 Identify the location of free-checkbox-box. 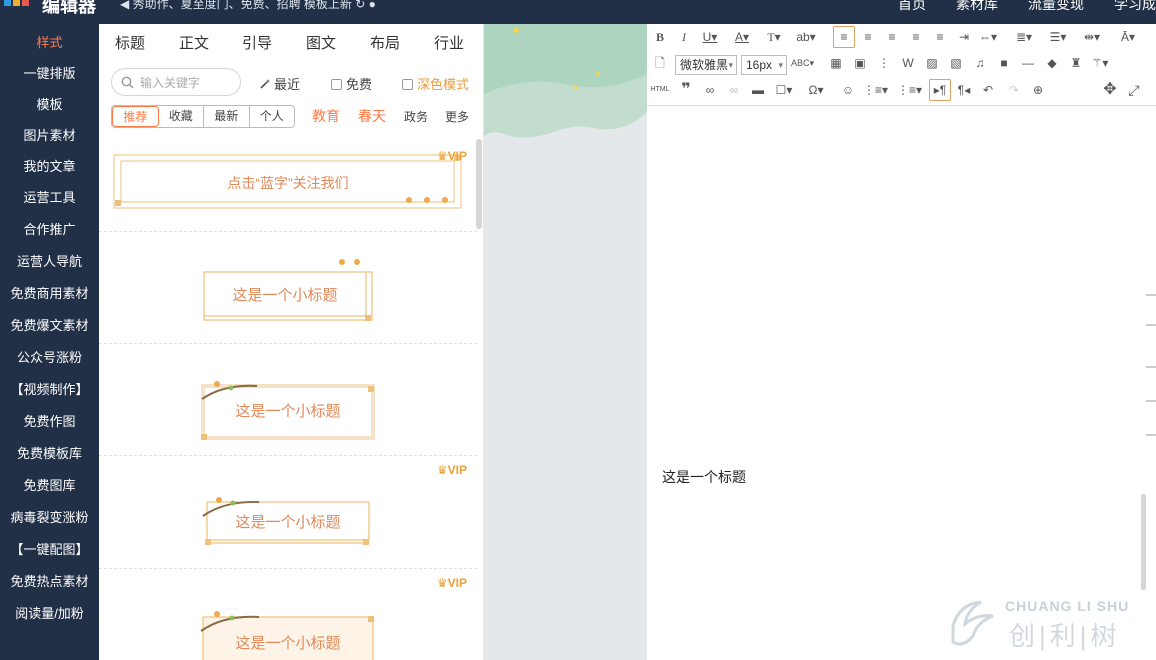
(336, 84).